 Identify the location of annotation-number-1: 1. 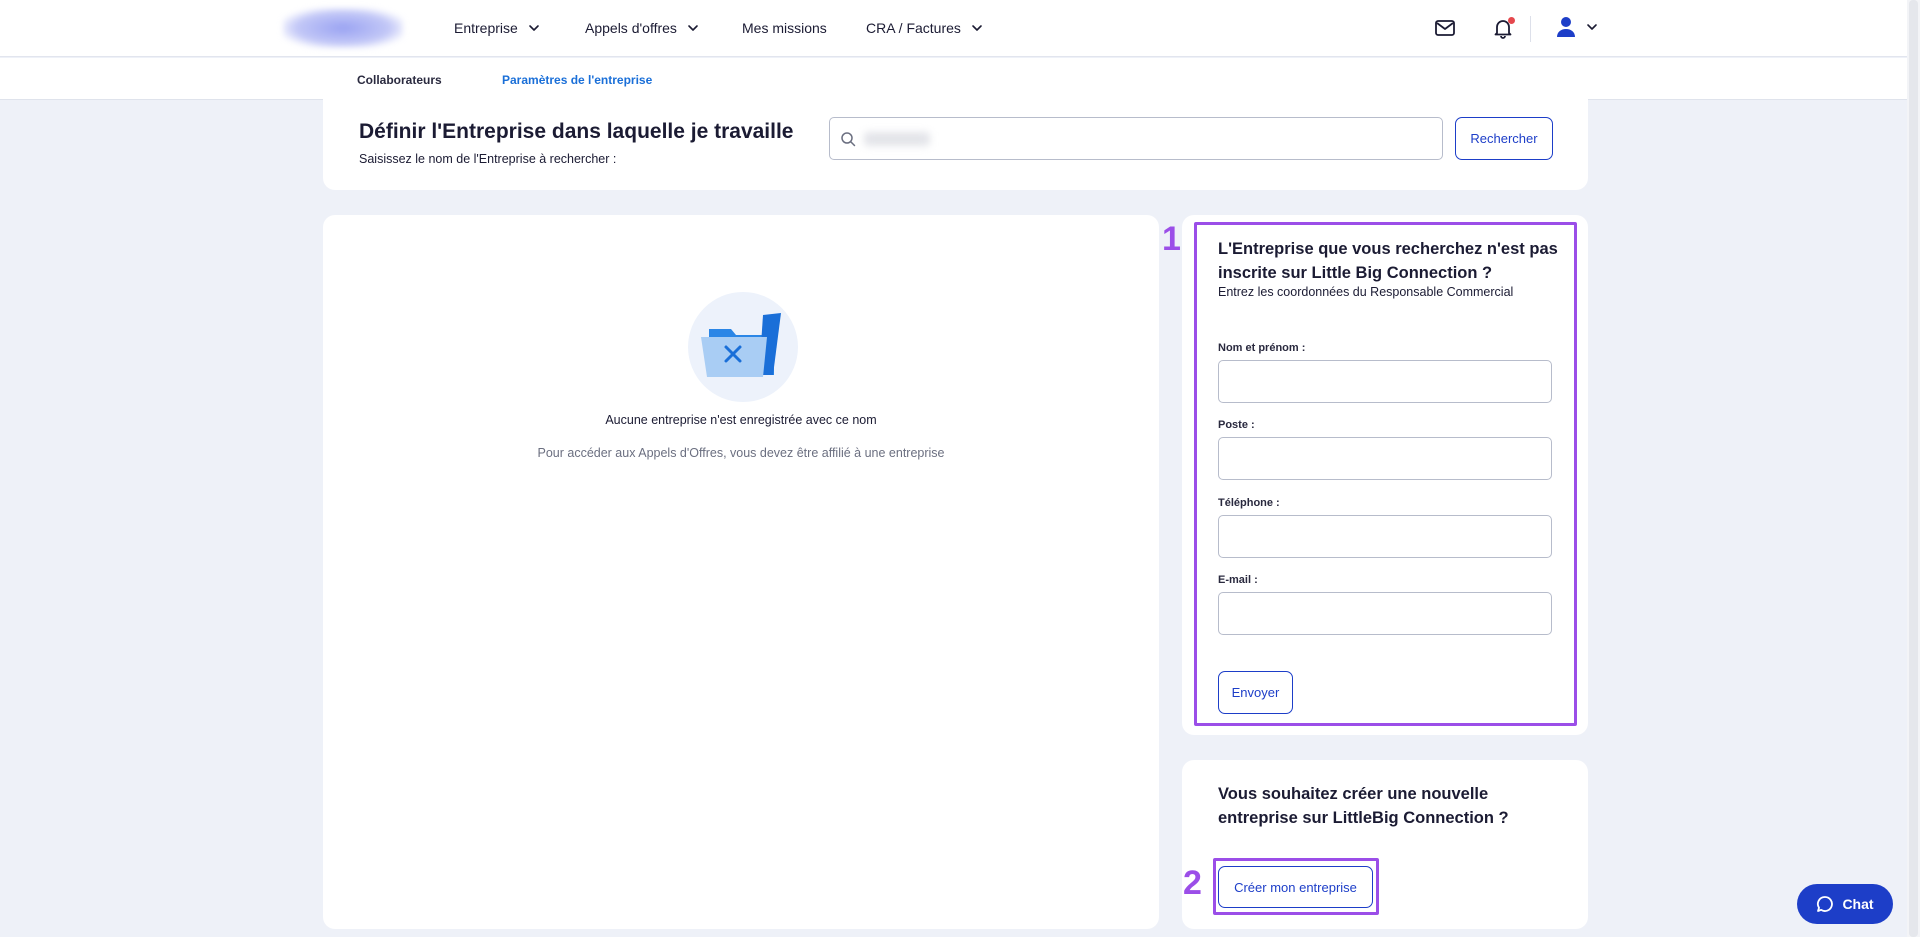
(1171, 239).